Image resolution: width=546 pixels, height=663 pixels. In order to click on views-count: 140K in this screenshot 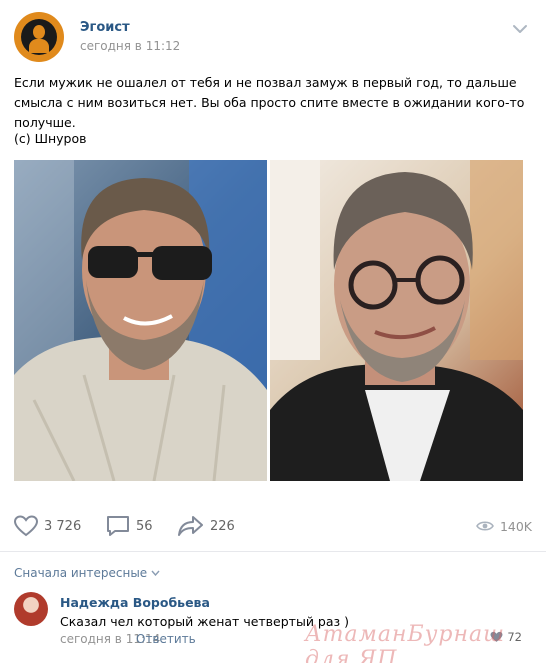, I will do `click(515, 526)`.